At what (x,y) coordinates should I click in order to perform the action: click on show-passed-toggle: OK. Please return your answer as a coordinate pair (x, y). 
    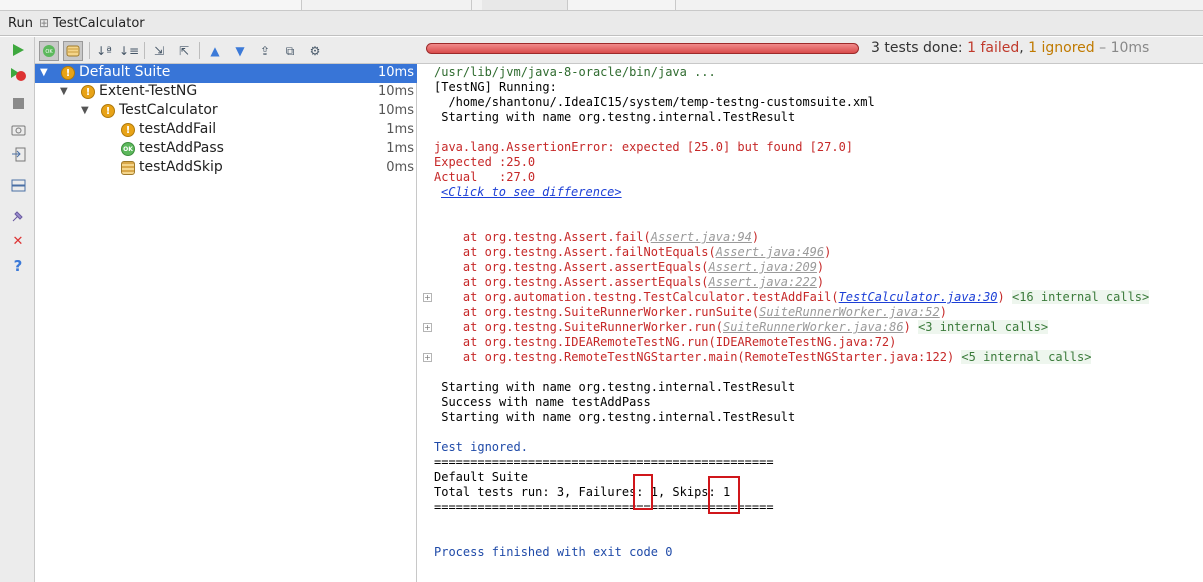
    Looking at the image, I should click on (49, 51).